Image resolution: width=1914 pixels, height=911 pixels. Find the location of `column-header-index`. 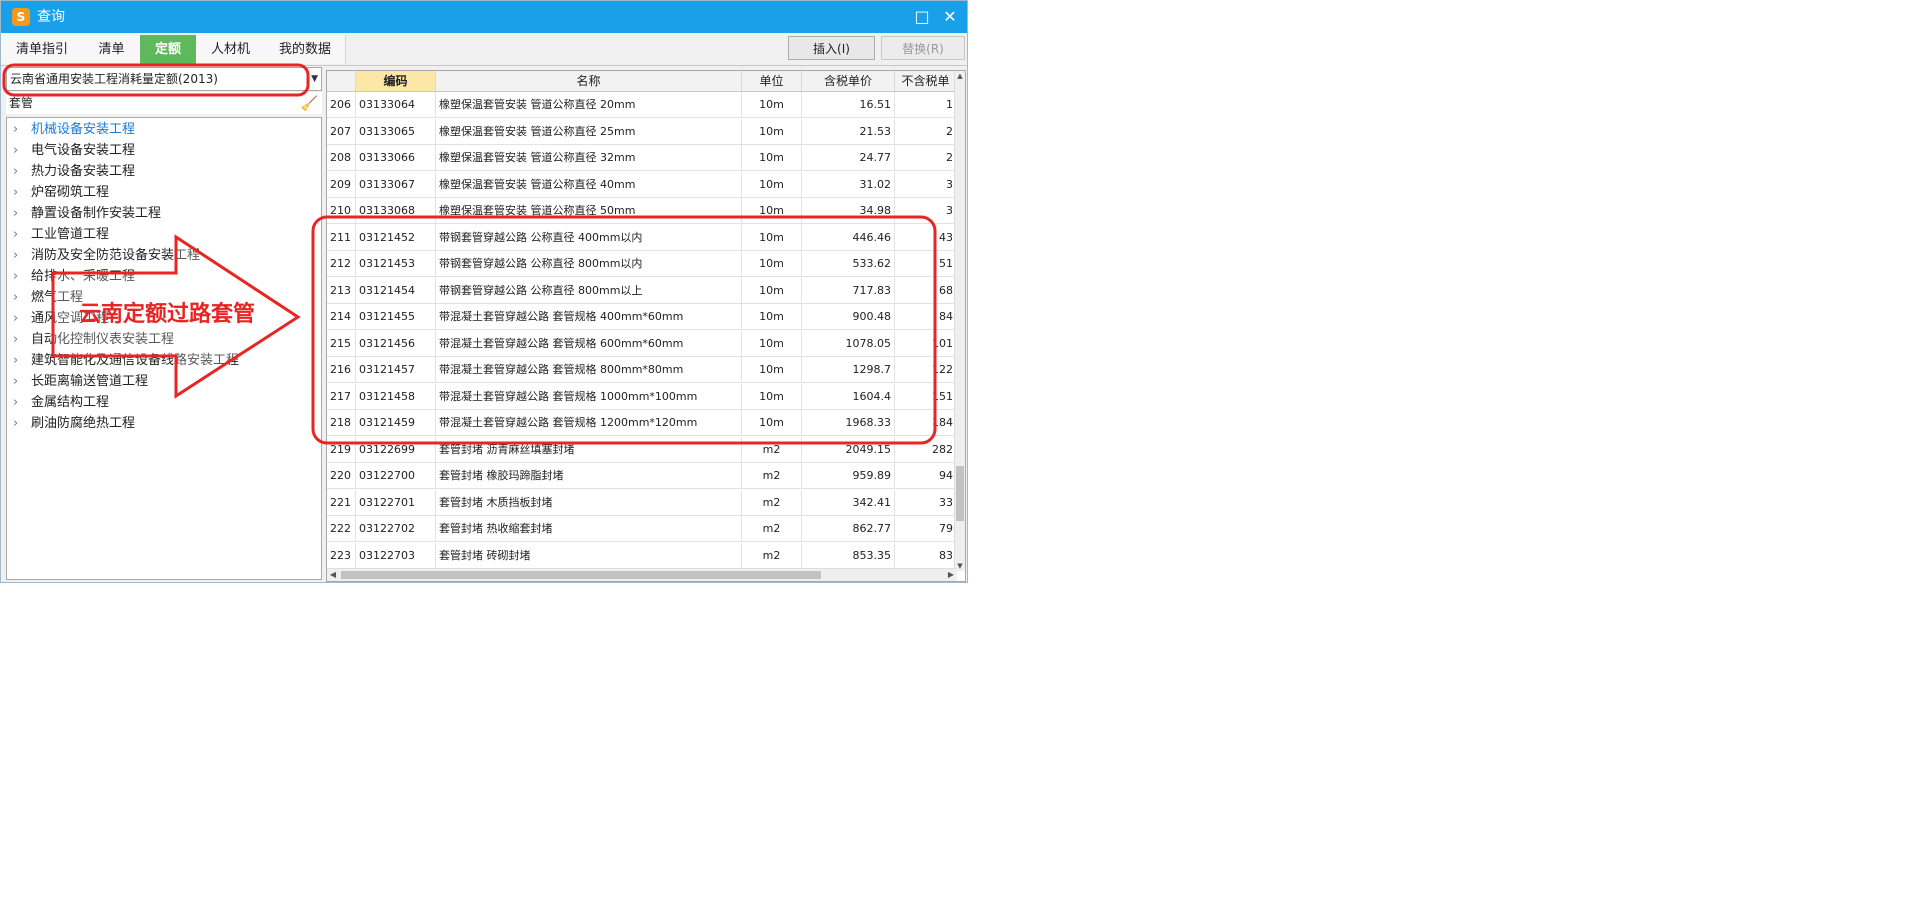

column-header-index is located at coordinates (341, 81).